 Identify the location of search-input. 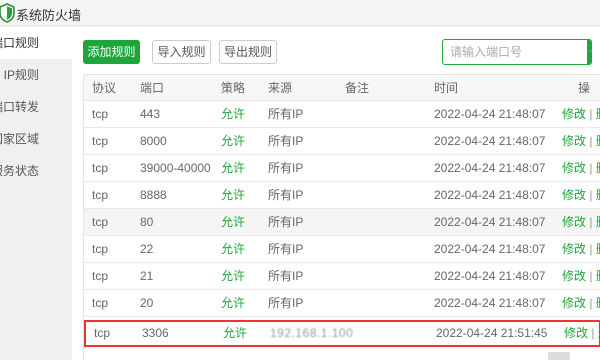
(515, 52).